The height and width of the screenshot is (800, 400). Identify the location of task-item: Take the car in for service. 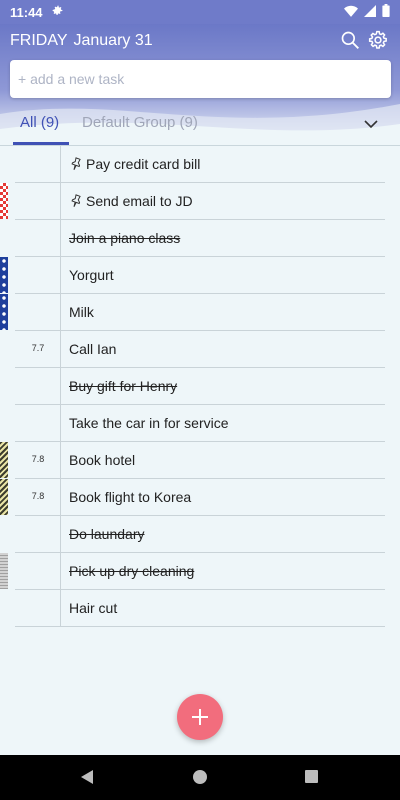
(149, 423).